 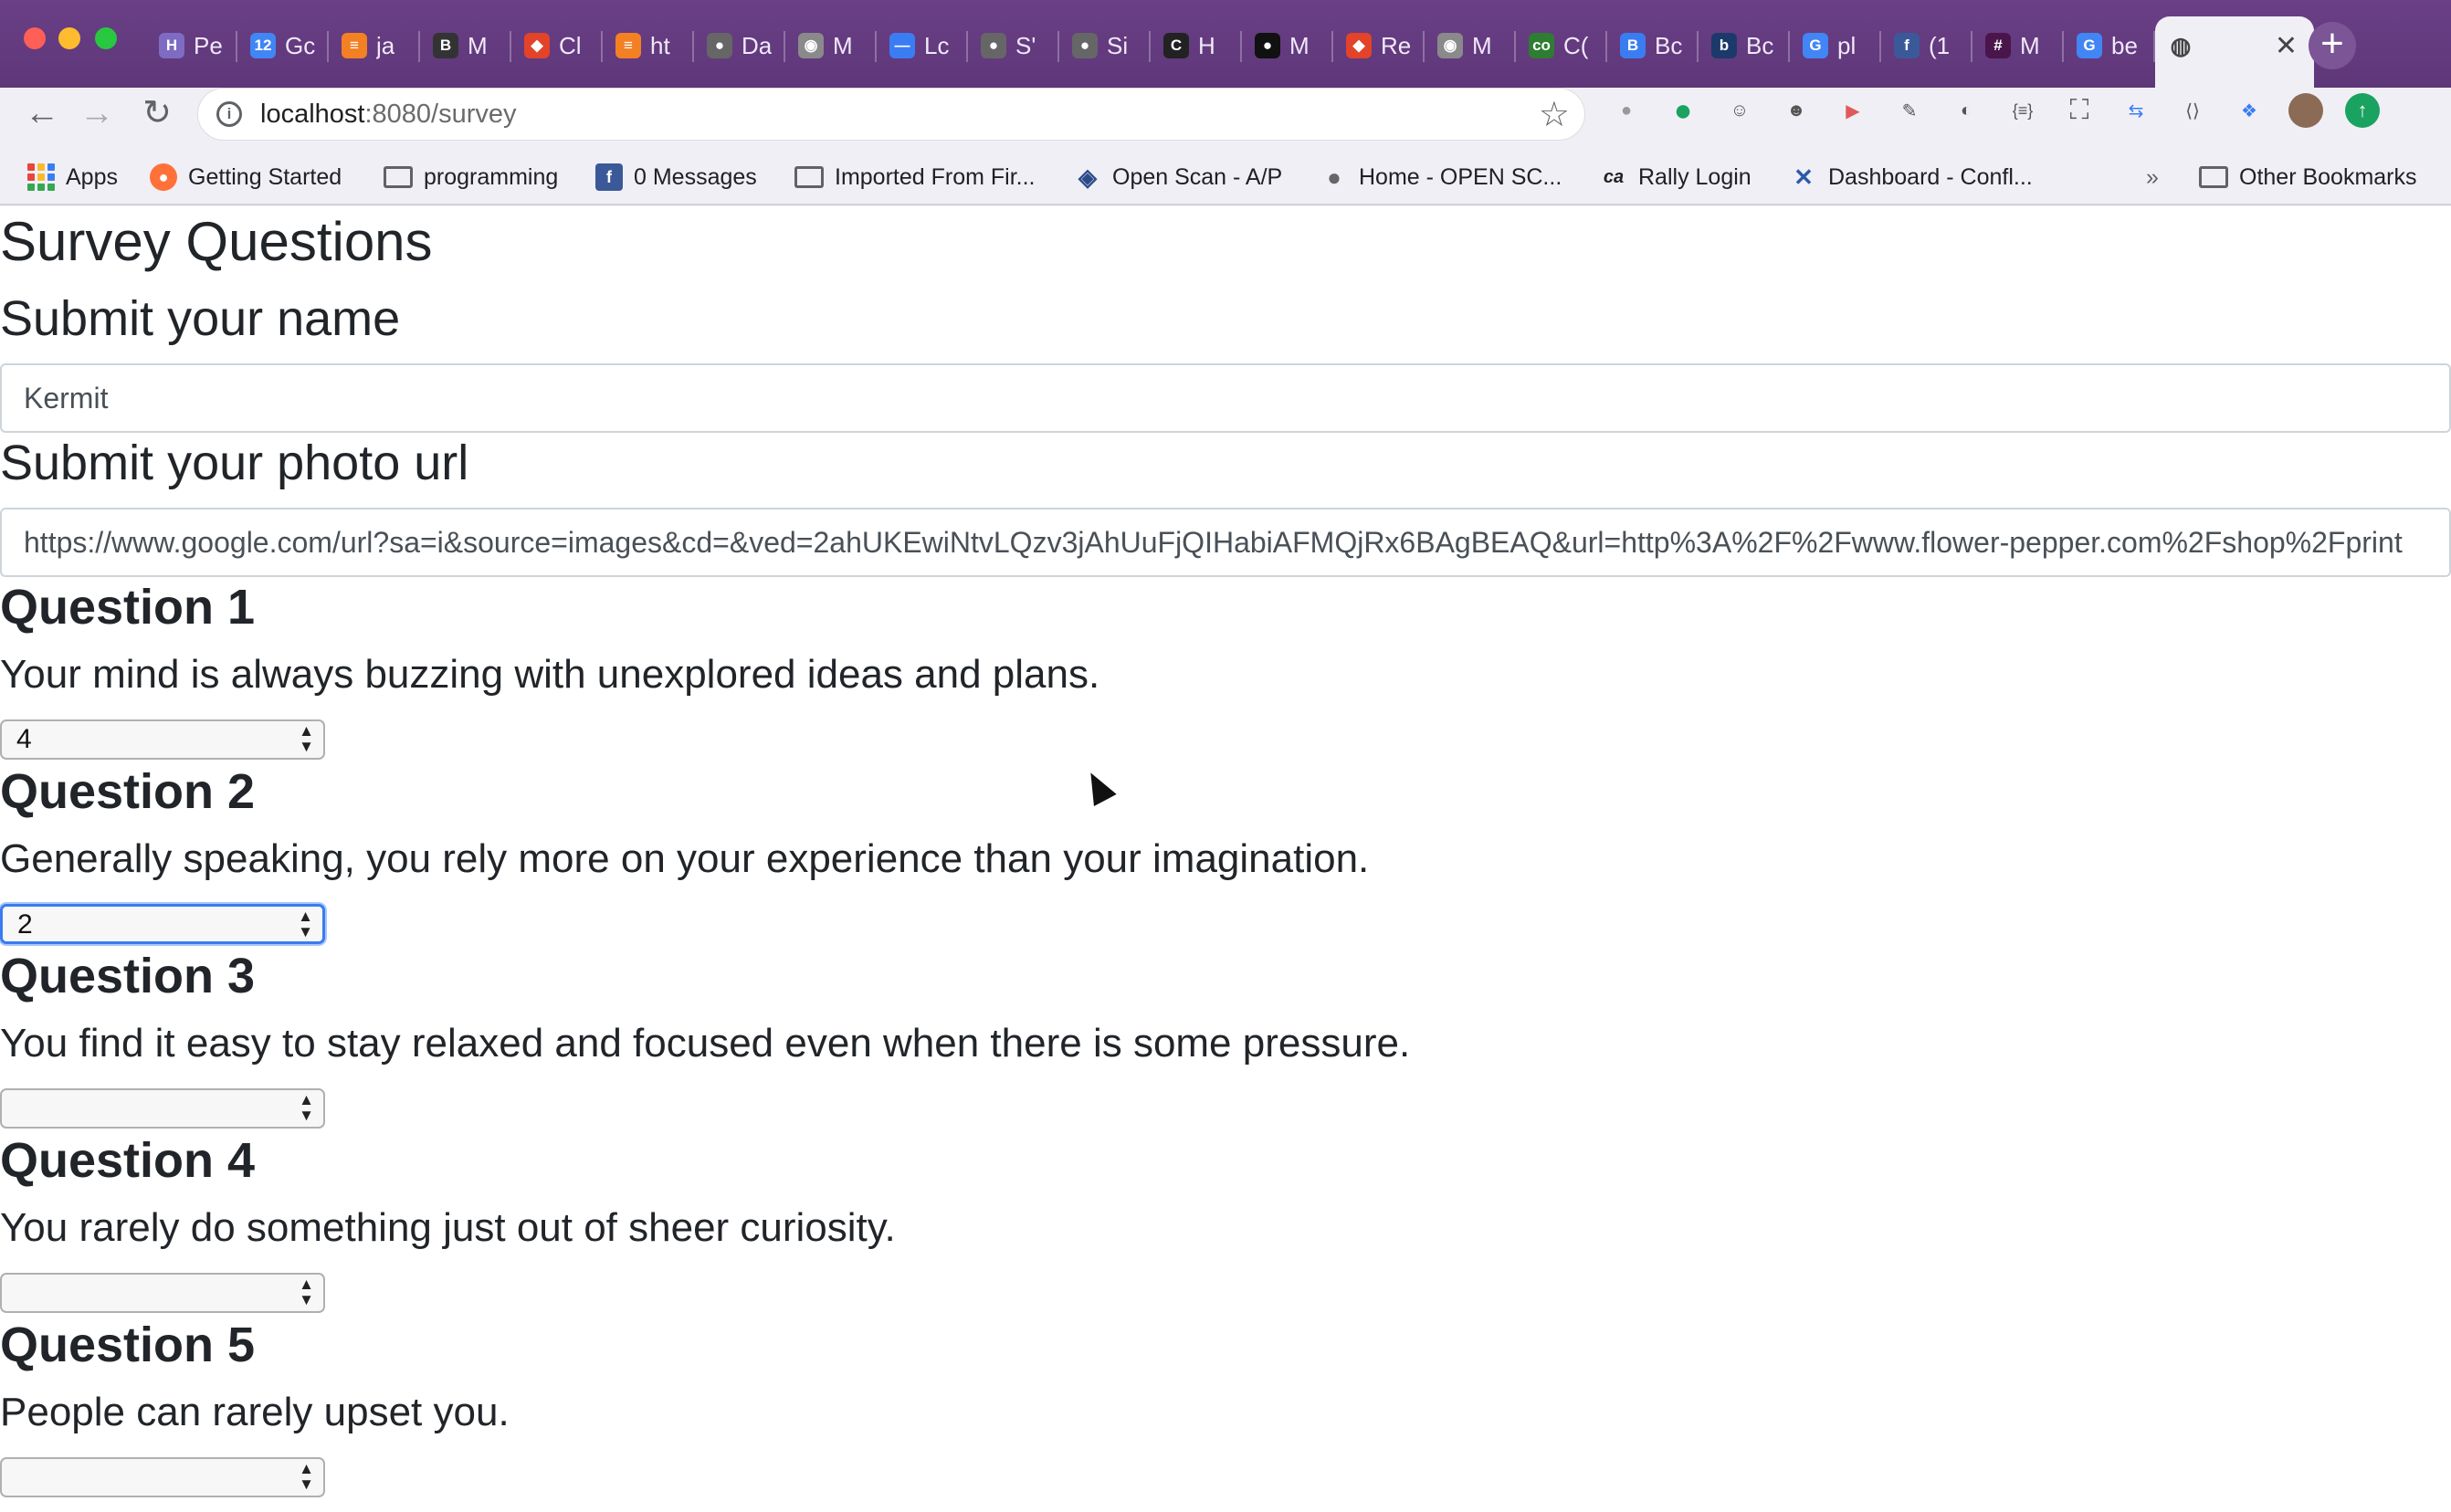 What do you see at coordinates (1675, 177) in the screenshot?
I see `bookmark-rally-login: ca Rally Login` at bounding box center [1675, 177].